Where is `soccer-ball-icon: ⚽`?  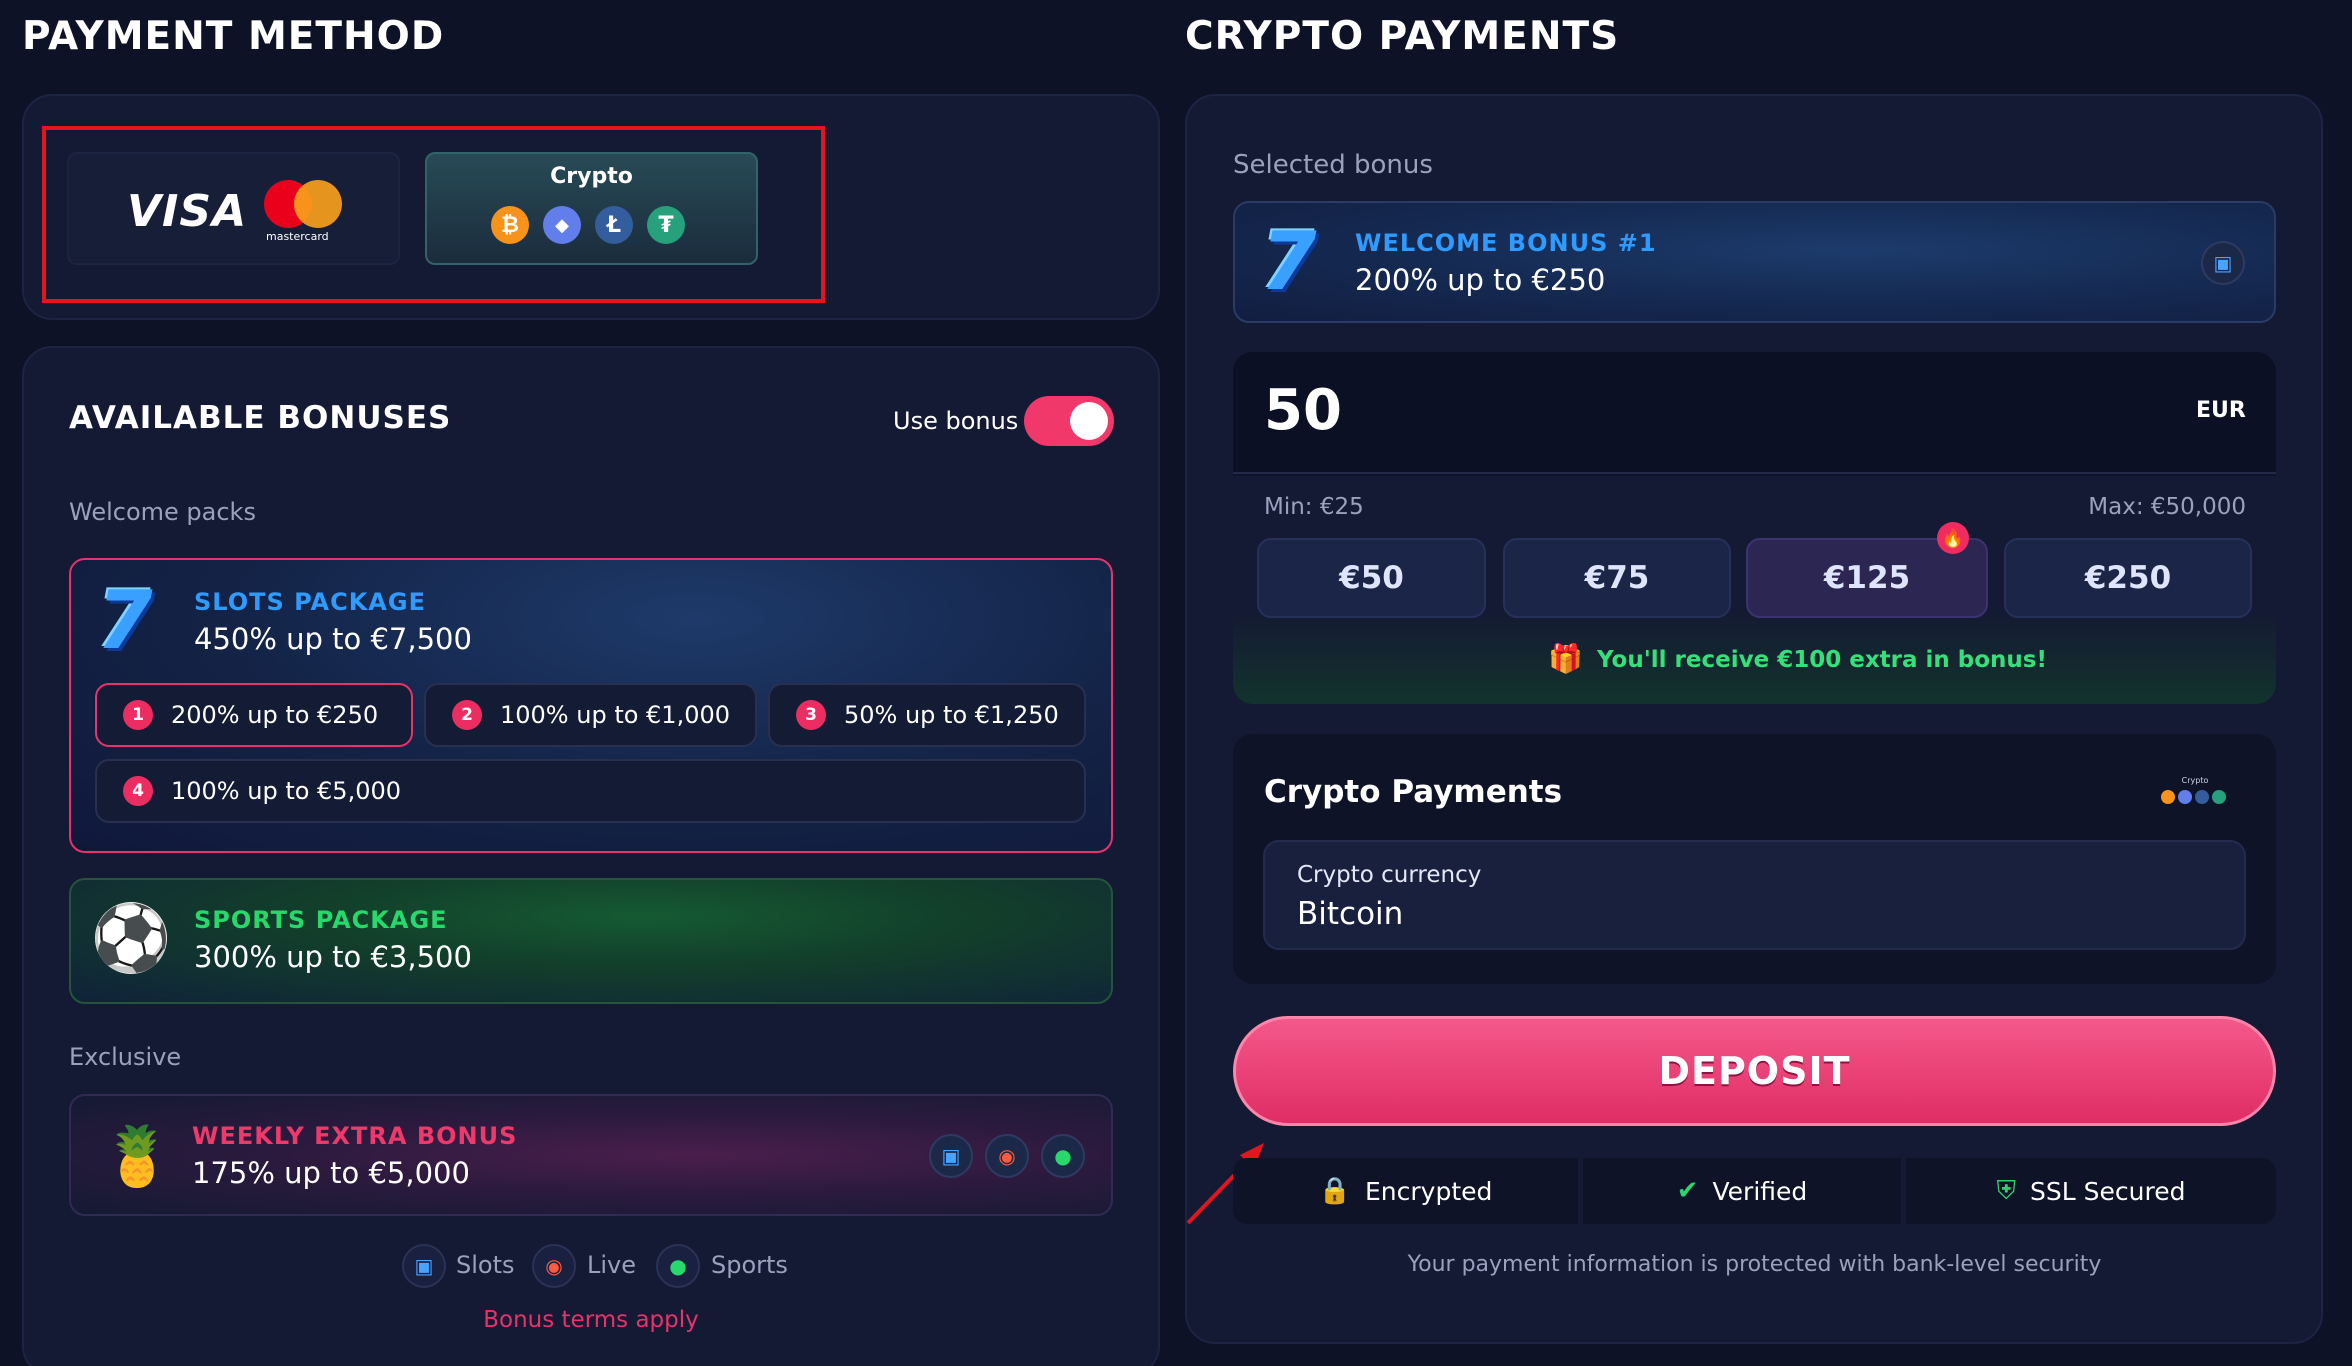
soccer-ball-icon: ⚽ is located at coordinates (131, 938).